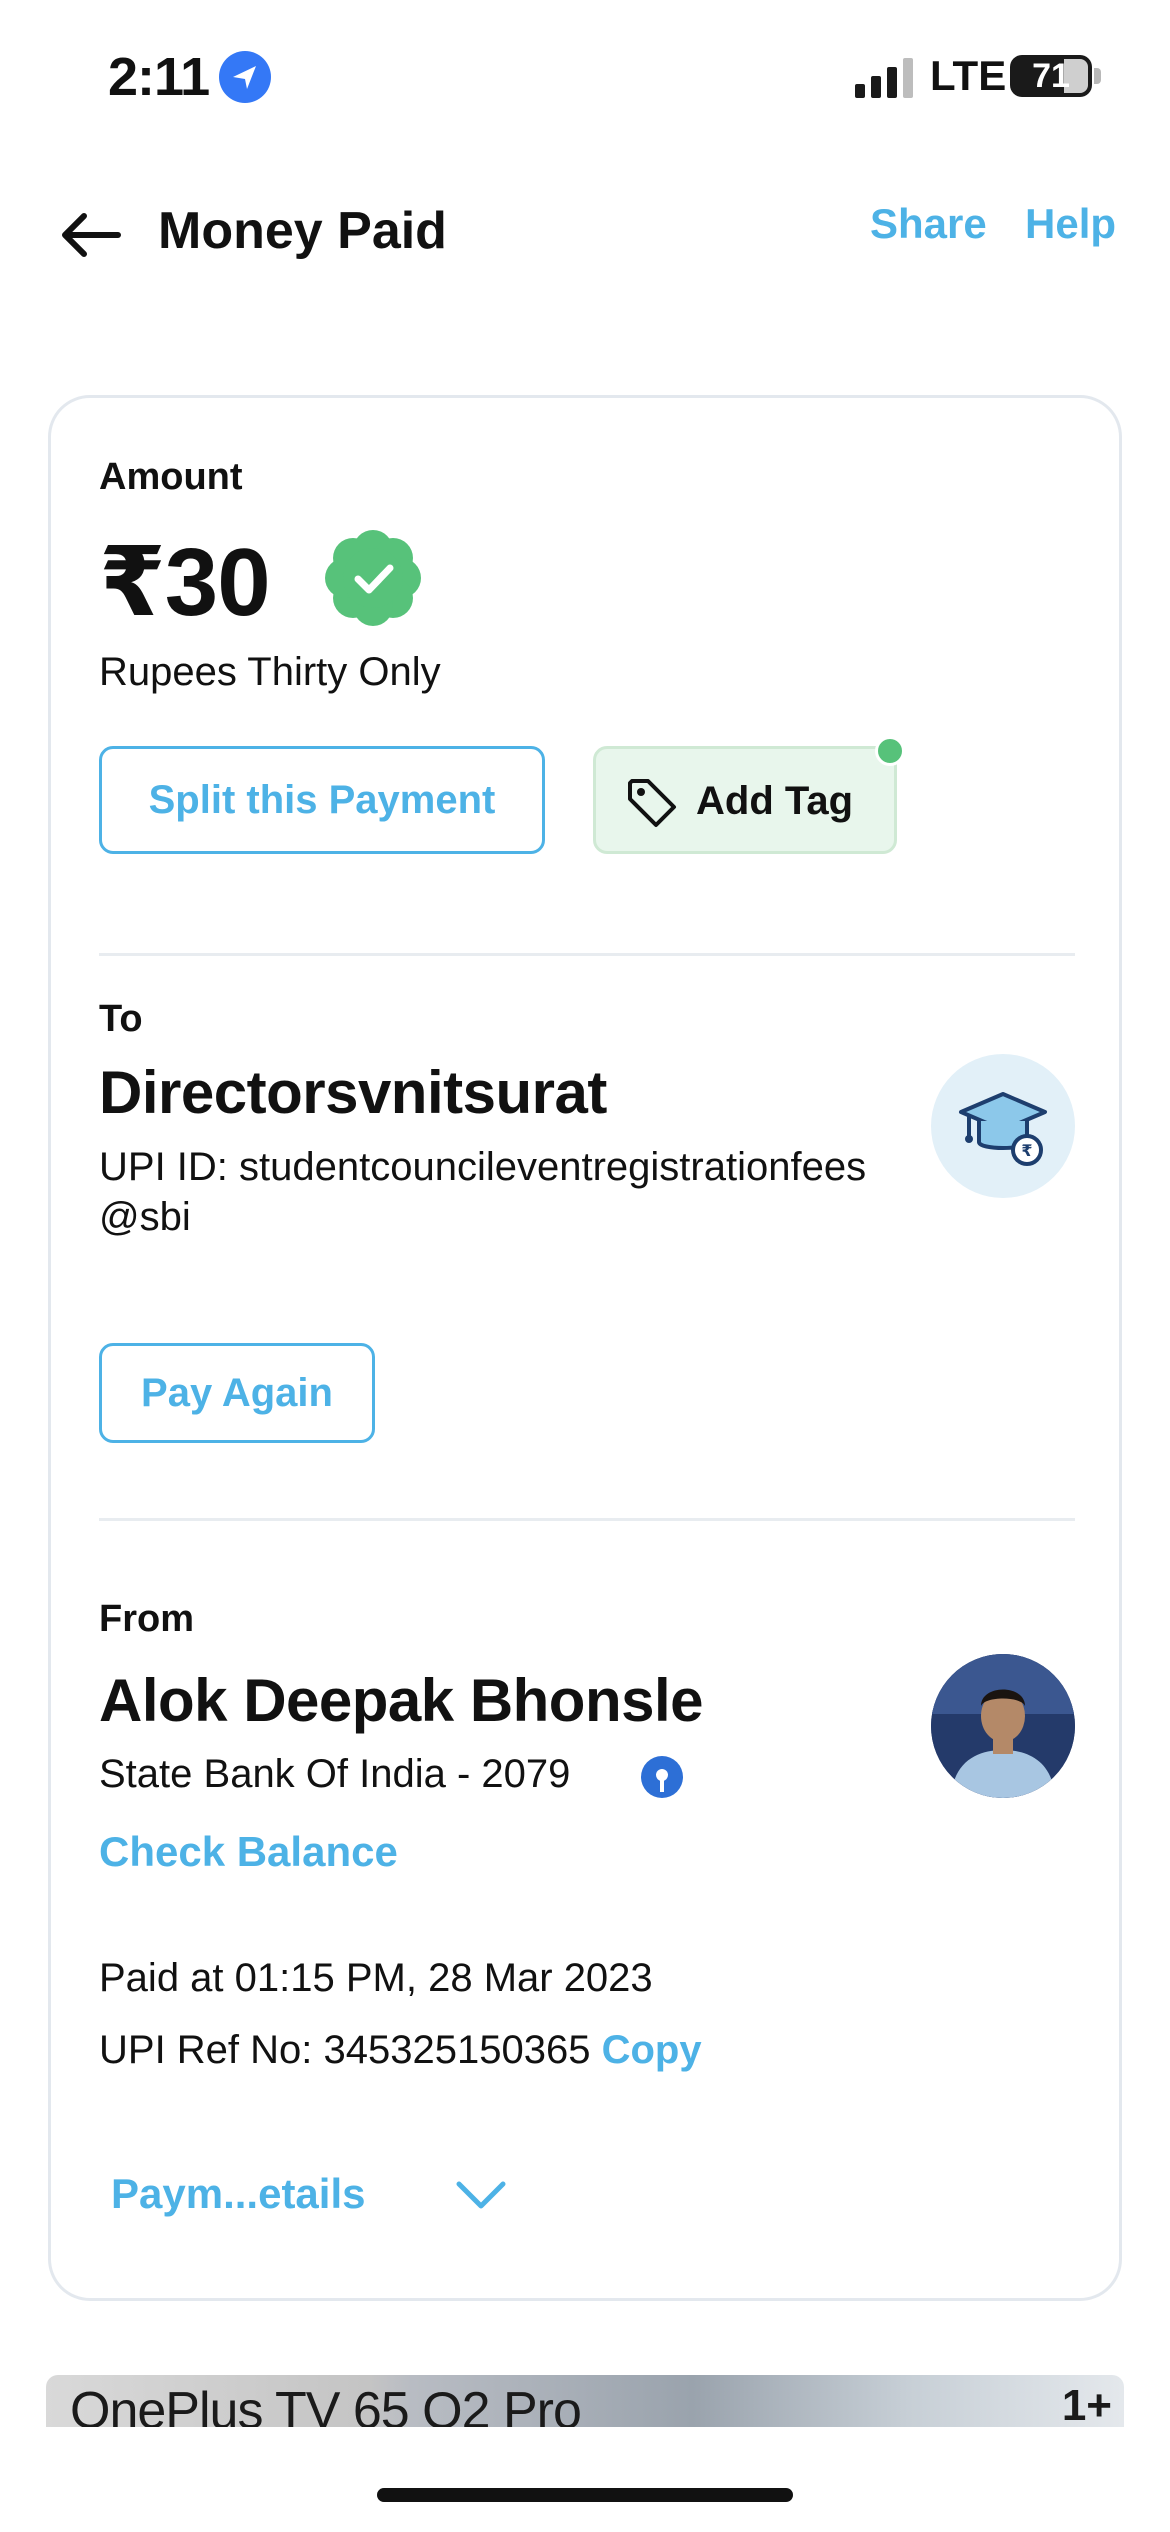 This screenshot has height=2532, width=1170. What do you see at coordinates (373, 578) in the screenshot?
I see `verified-badge-icon` at bounding box center [373, 578].